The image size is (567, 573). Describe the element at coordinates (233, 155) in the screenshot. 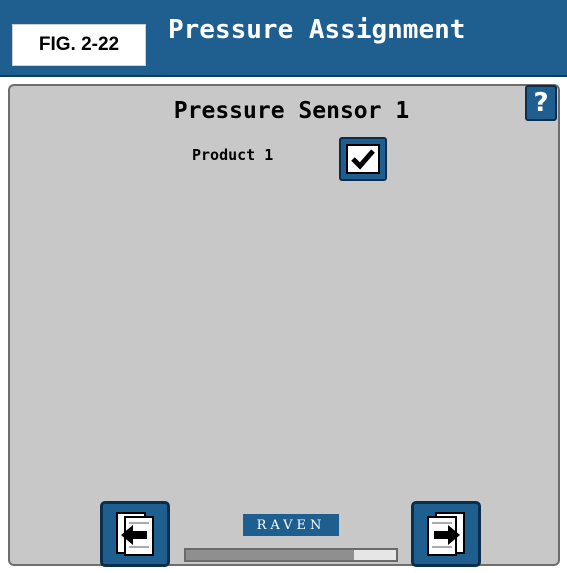

I see `product-label: Product 1` at that location.